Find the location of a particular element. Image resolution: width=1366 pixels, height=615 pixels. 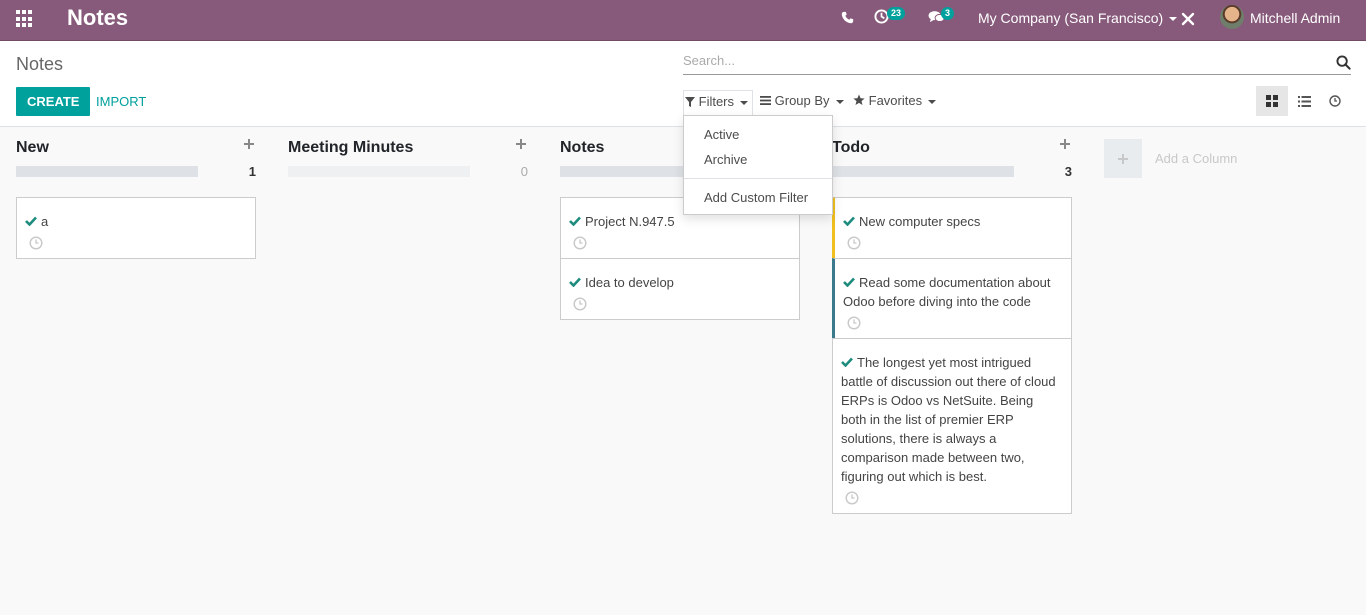

column-count: 3 is located at coordinates (1068, 171).